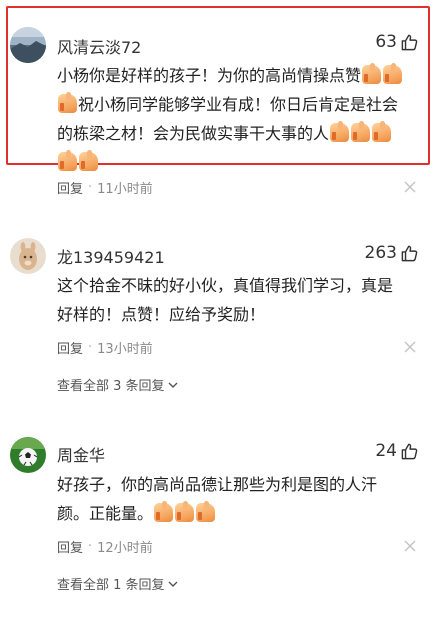 The width and height of the screenshot is (435, 617). What do you see at coordinates (111, 585) in the screenshot?
I see `view-all-replies-label: 查看全部 1 条回复` at bounding box center [111, 585].